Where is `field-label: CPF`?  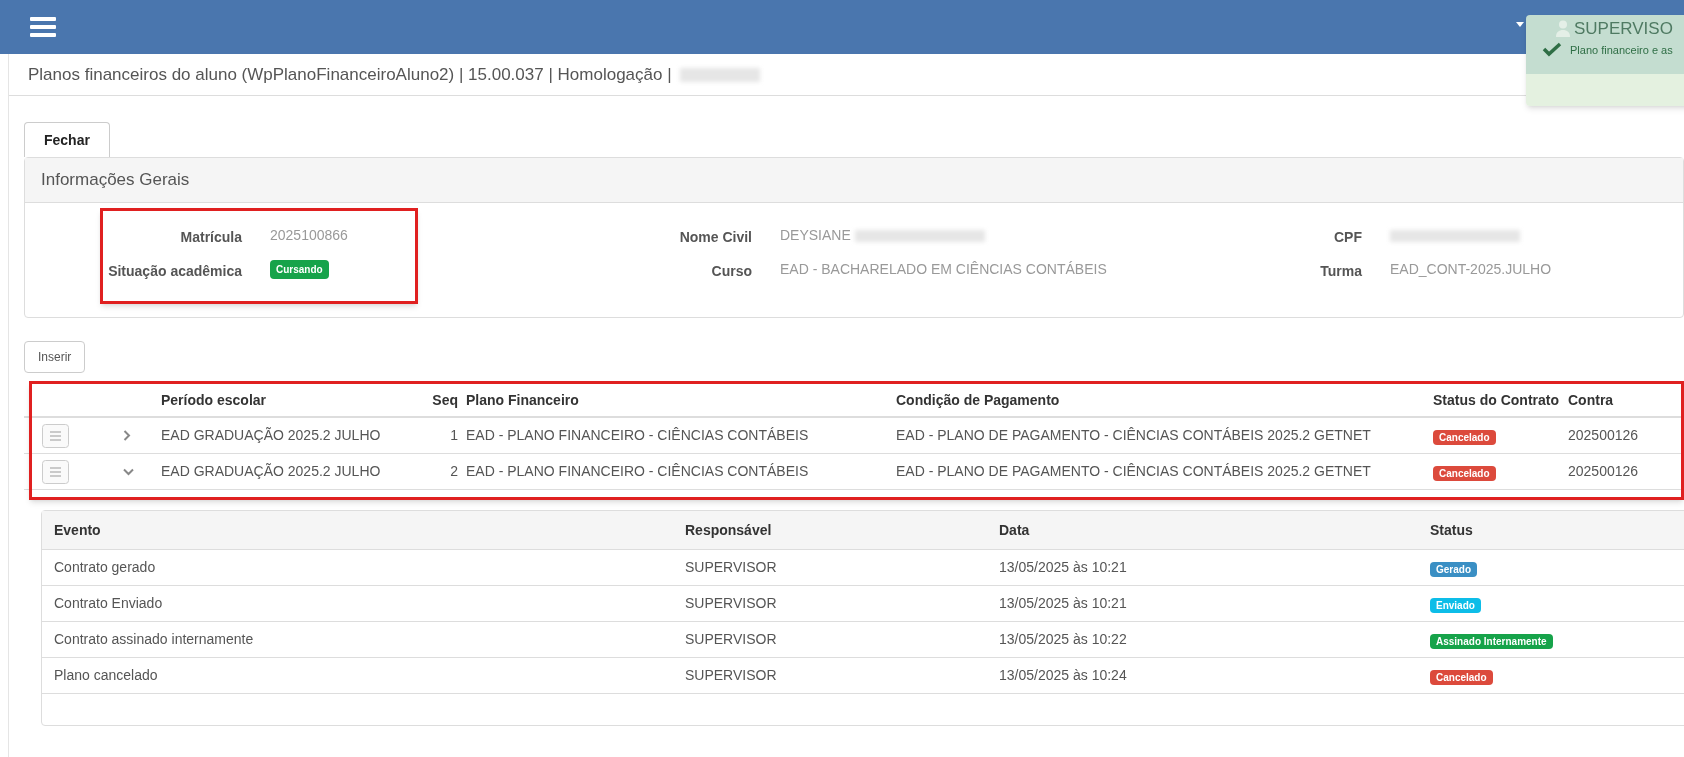
field-label: CPF is located at coordinates (1348, 236).